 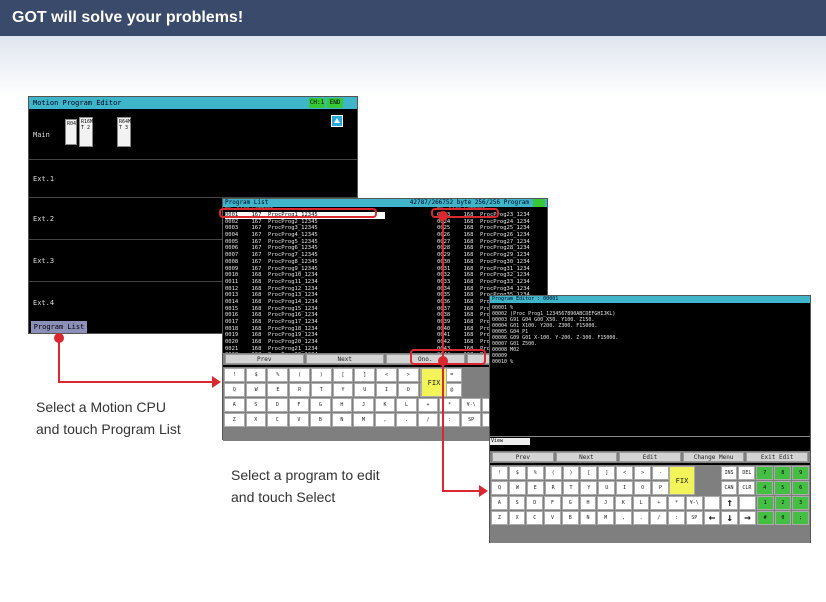 I want to click on key: 9, so click(x=801, y=473).